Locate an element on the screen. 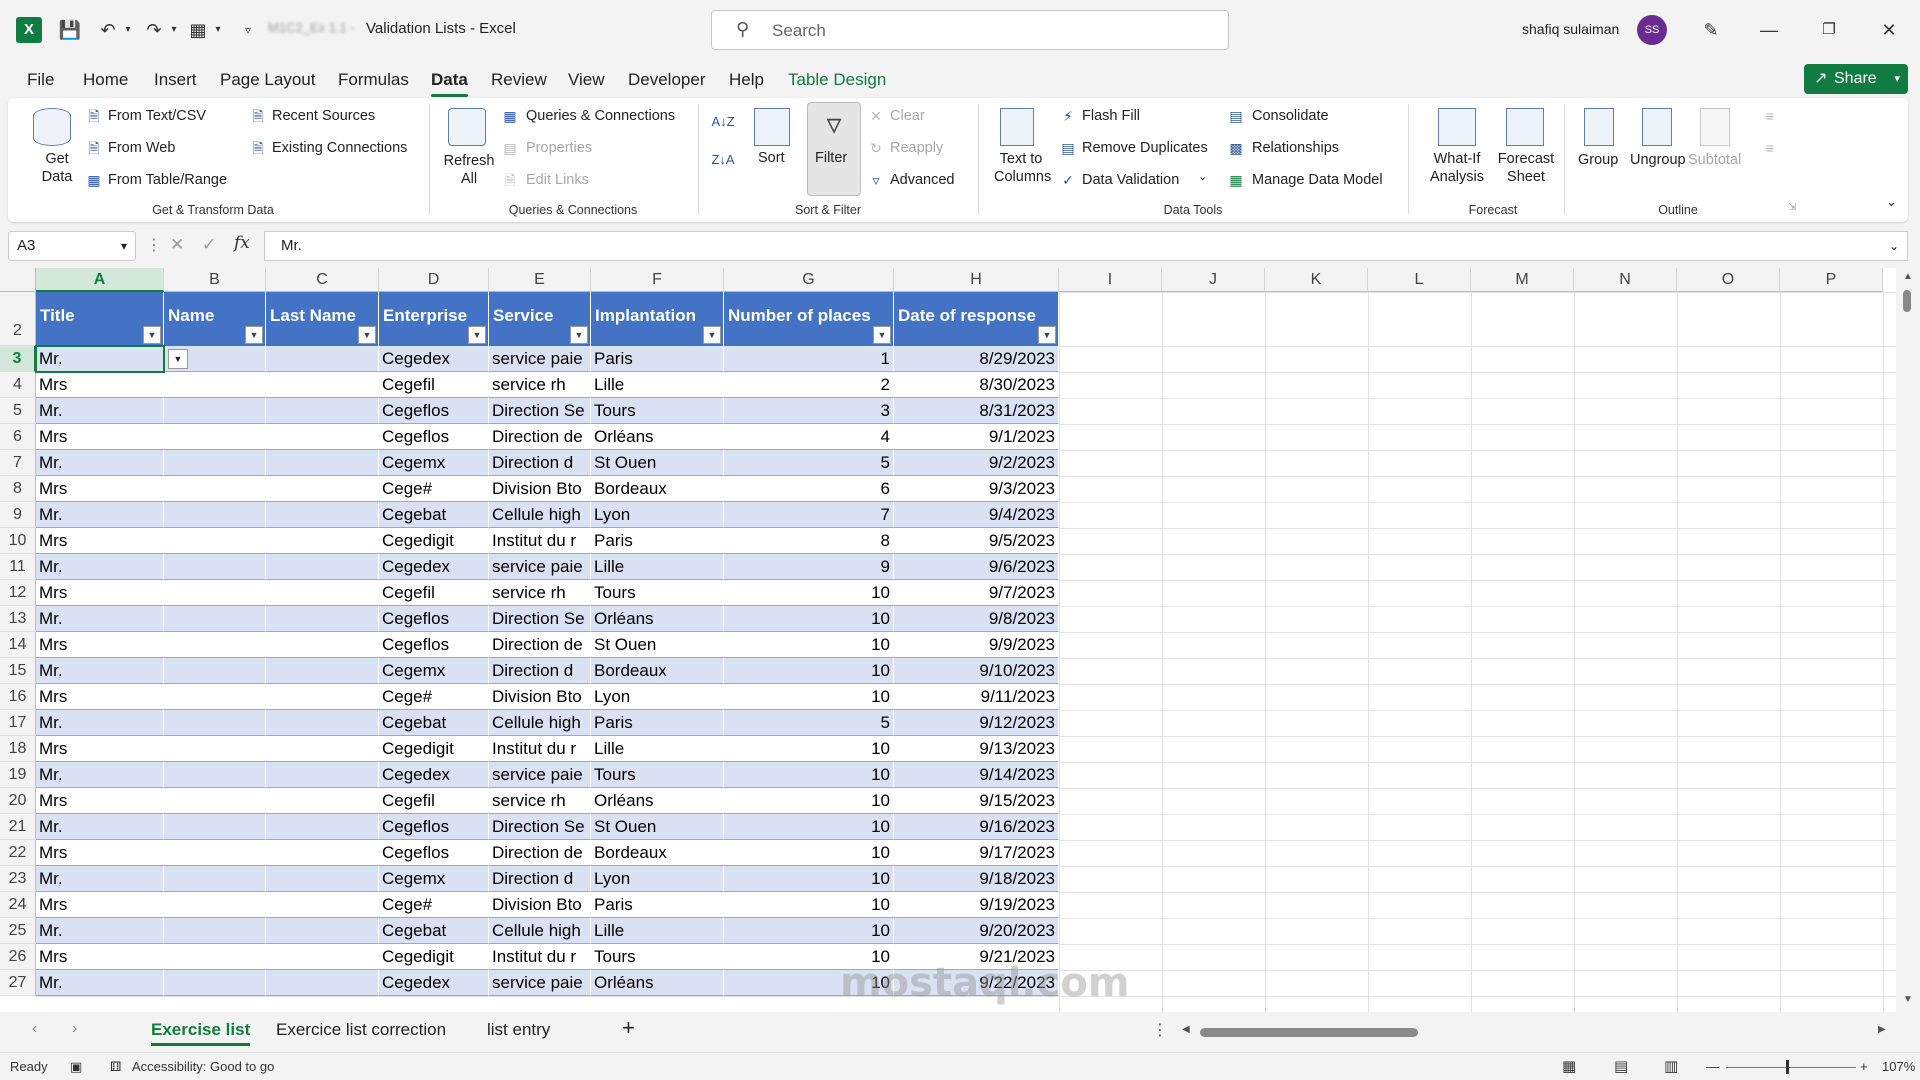 The width and height of the screenshot is (1920, 1080). cancel-icon: ✕ is located at coordinates (177, 245).